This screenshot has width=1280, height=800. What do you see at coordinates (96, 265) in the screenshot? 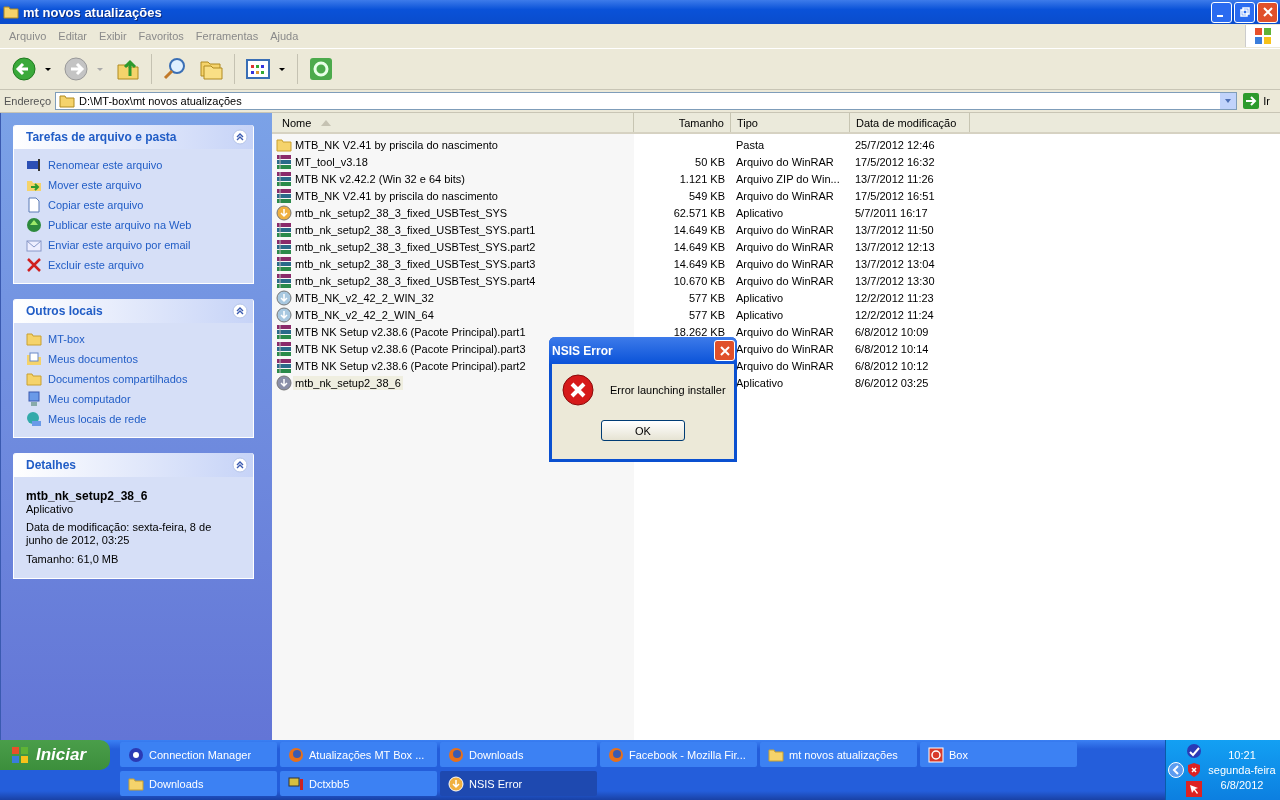
I see `task-link: Excluir este arquivo` at bounding box center [96, 265].